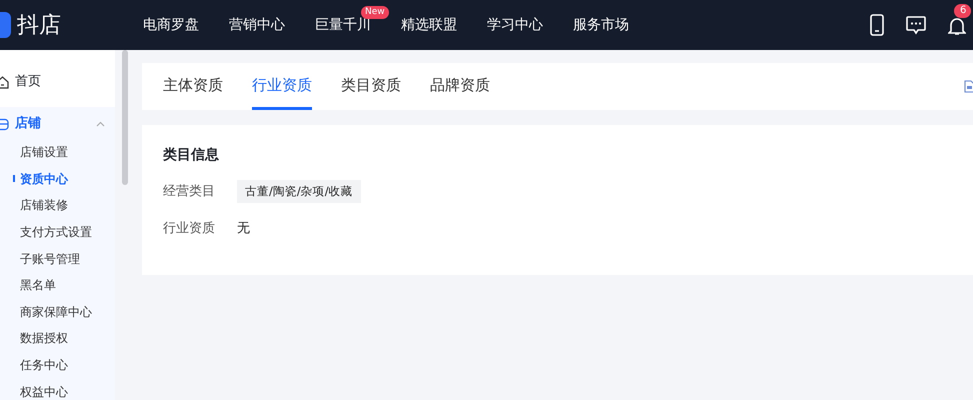 The height and width of the screenshot is (400, 973). Describe the element at coordinates (375, 12) in the screenshot. I see `new-badge: New` at that location.